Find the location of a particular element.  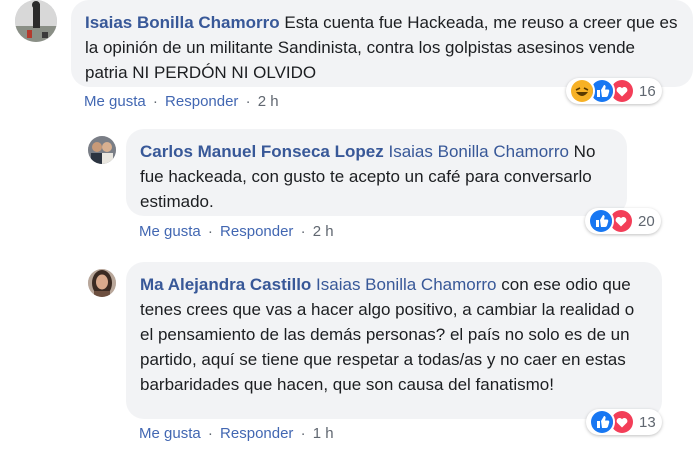

comment-time: 1 h is located at coordinates (323, 433).